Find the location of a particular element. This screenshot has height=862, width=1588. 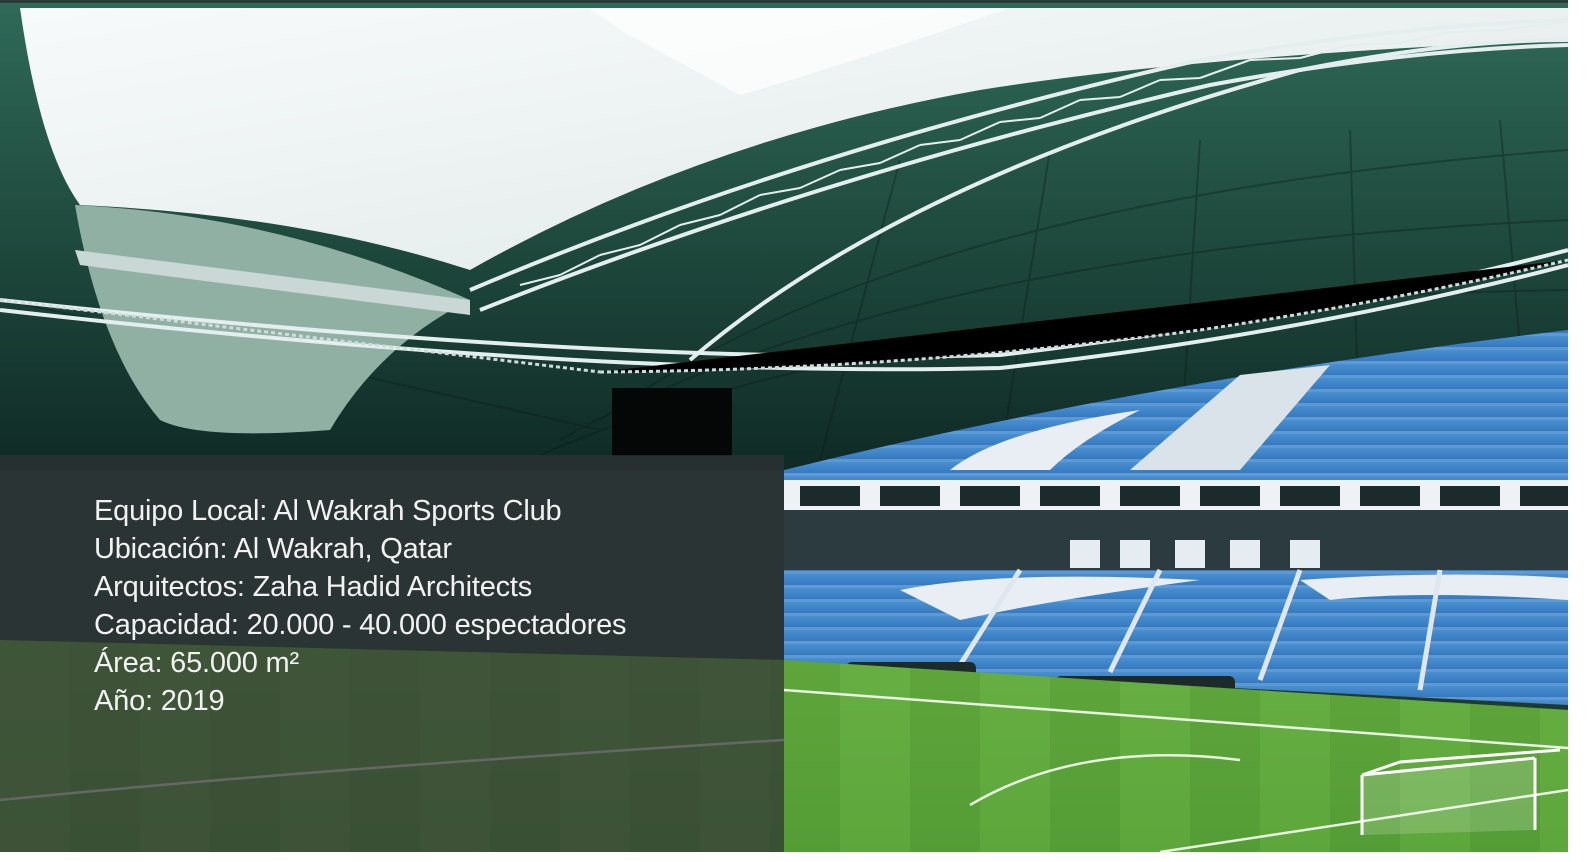

scoreboard is located at coordinates (672, 422).